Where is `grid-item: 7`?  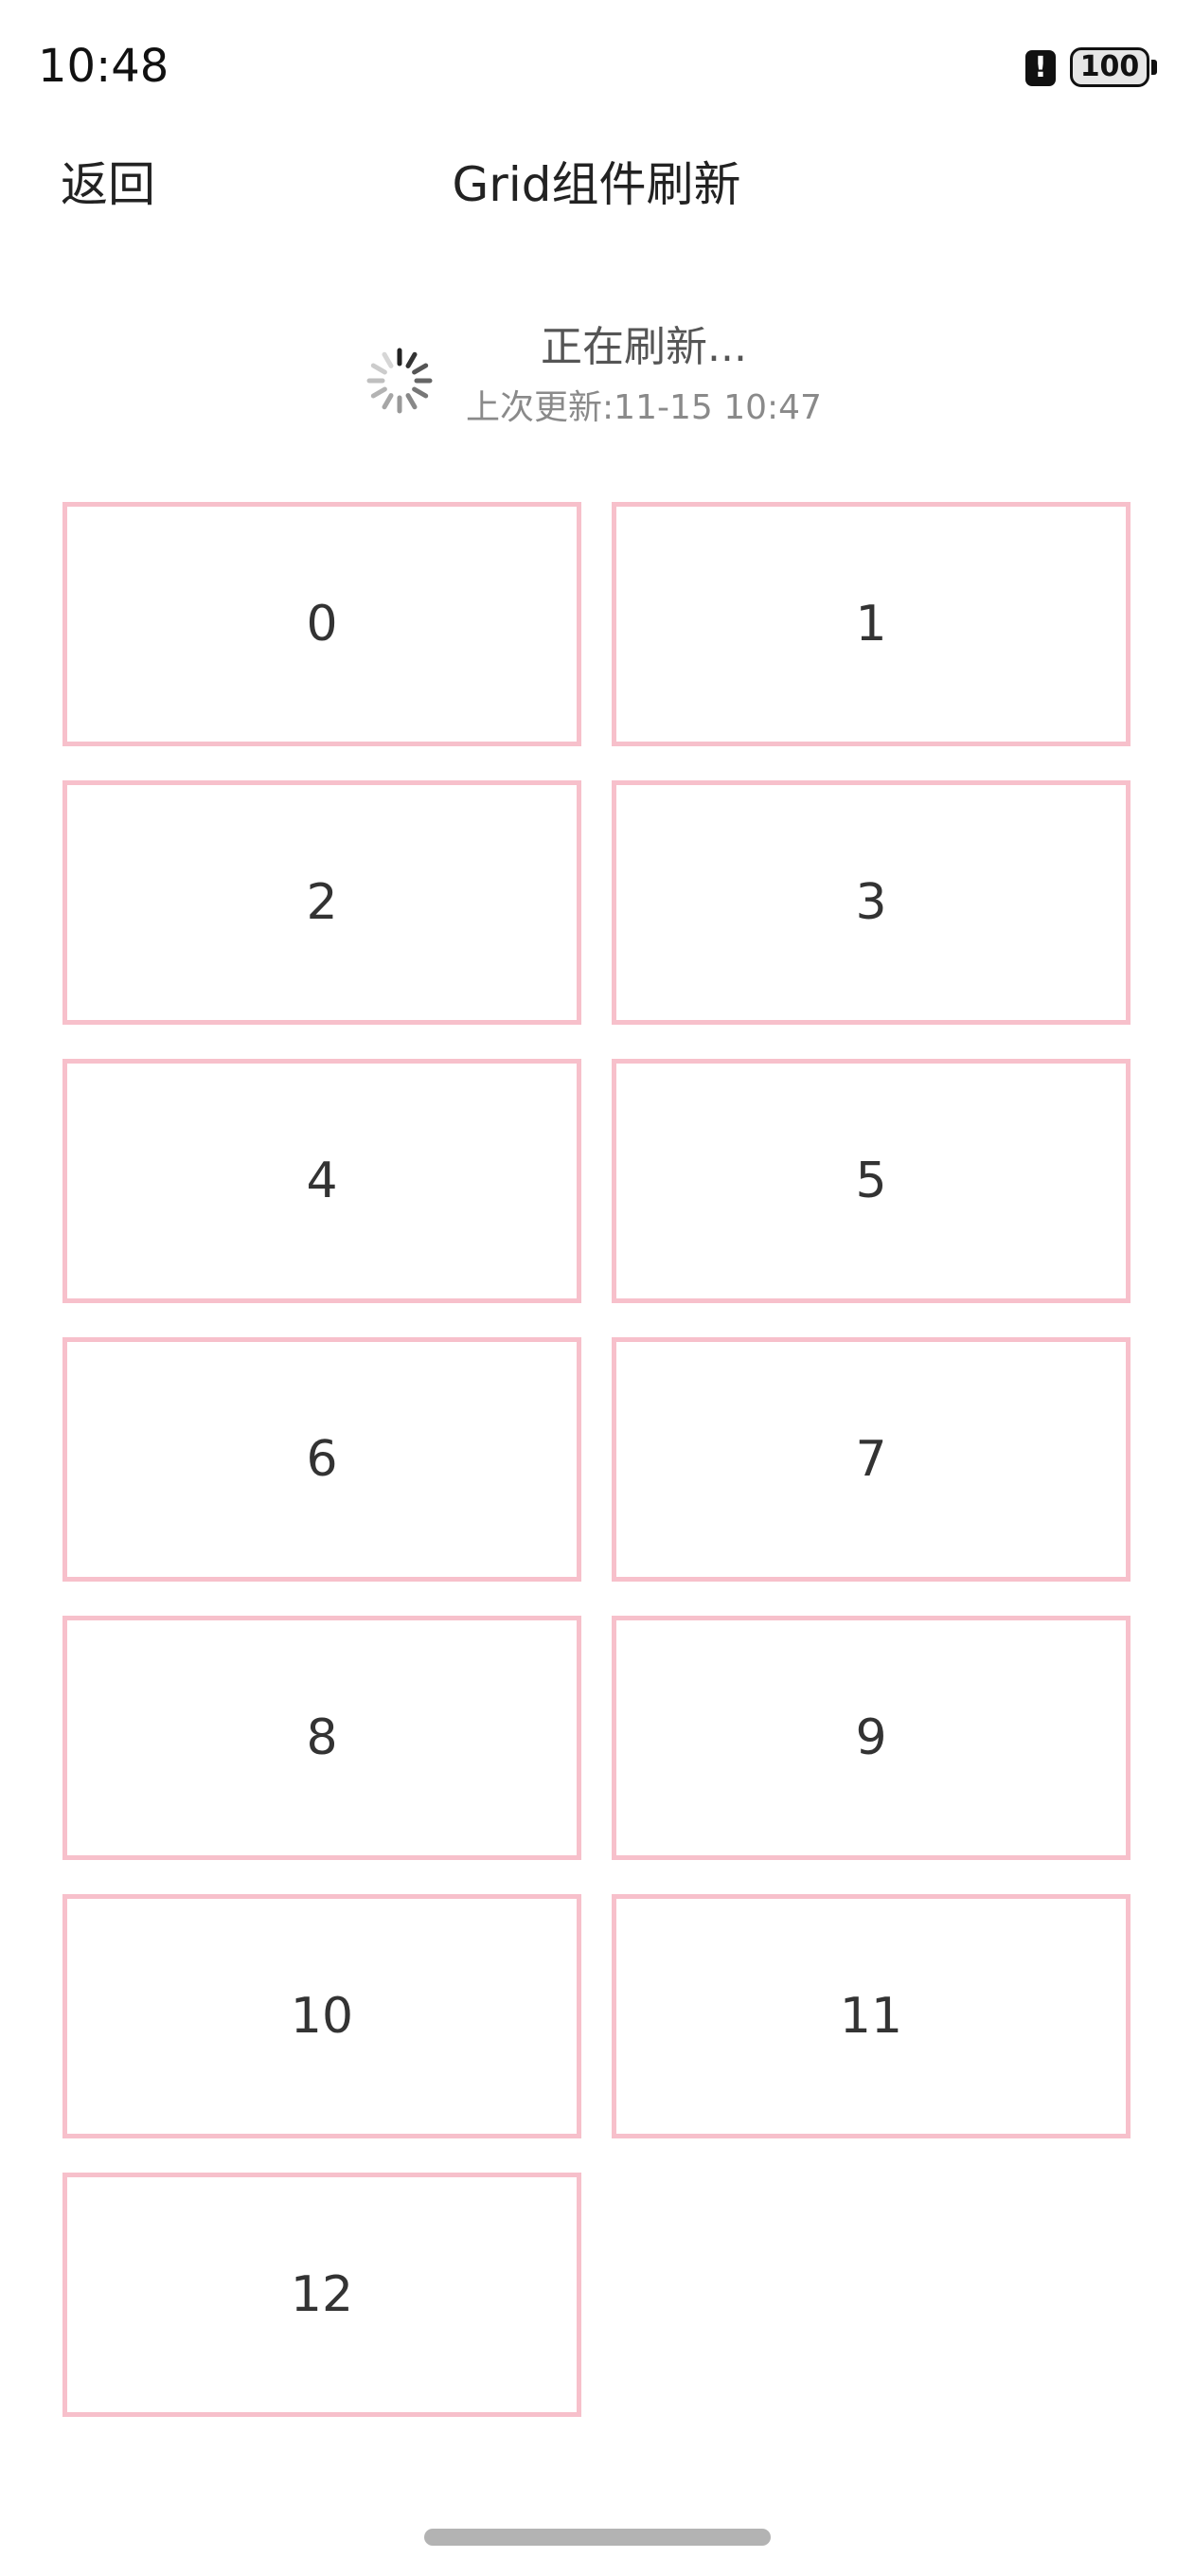 grid-item: 7 is located at coordinates (871, 1459).